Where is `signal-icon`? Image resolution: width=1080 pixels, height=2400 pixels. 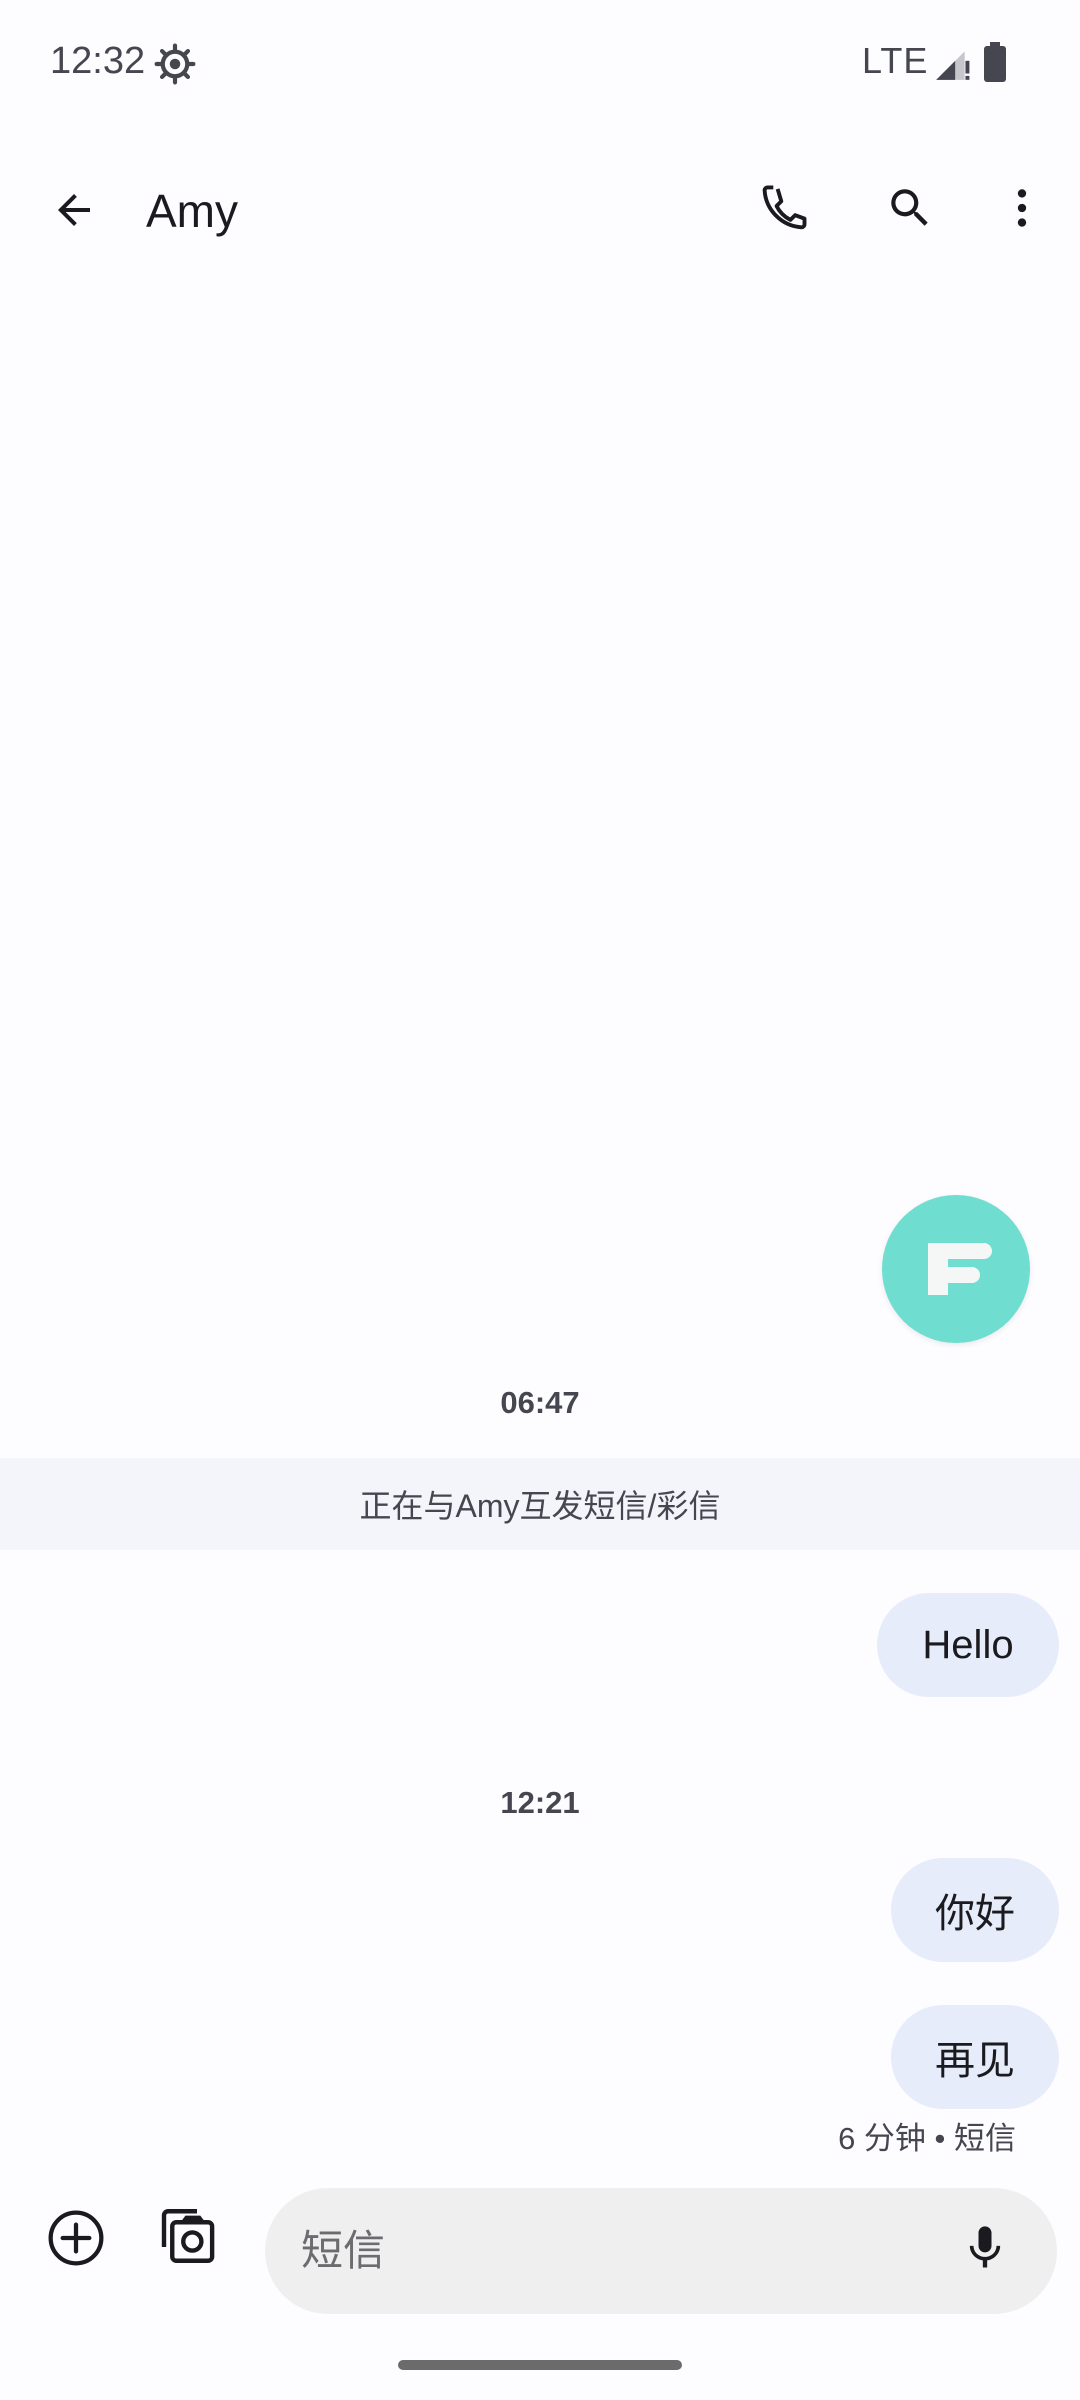
signal-icon is located at coordinates (952, 64).